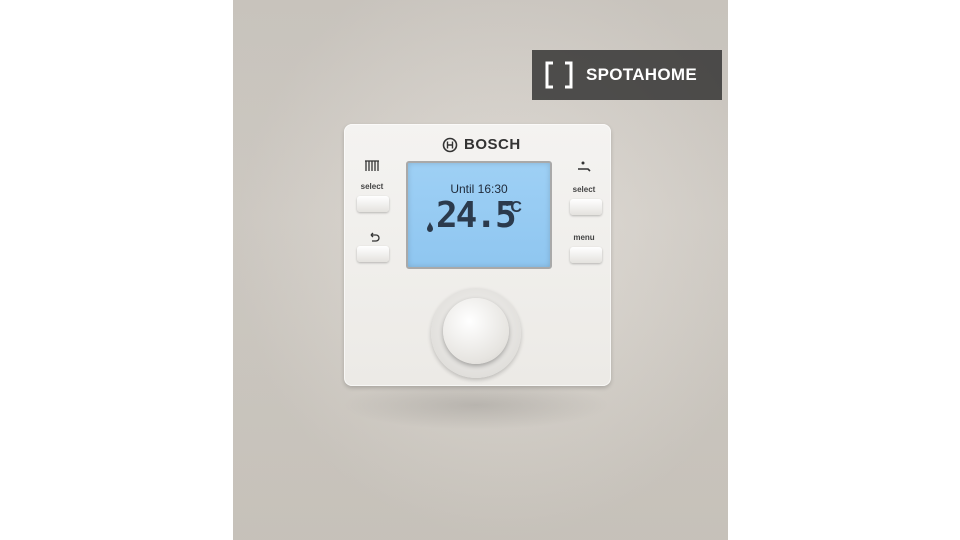 This screenshot has width=960, height=540. Describe the element at coordinates (373, 204) in the screenshot. I see `left-select-button` at that location.